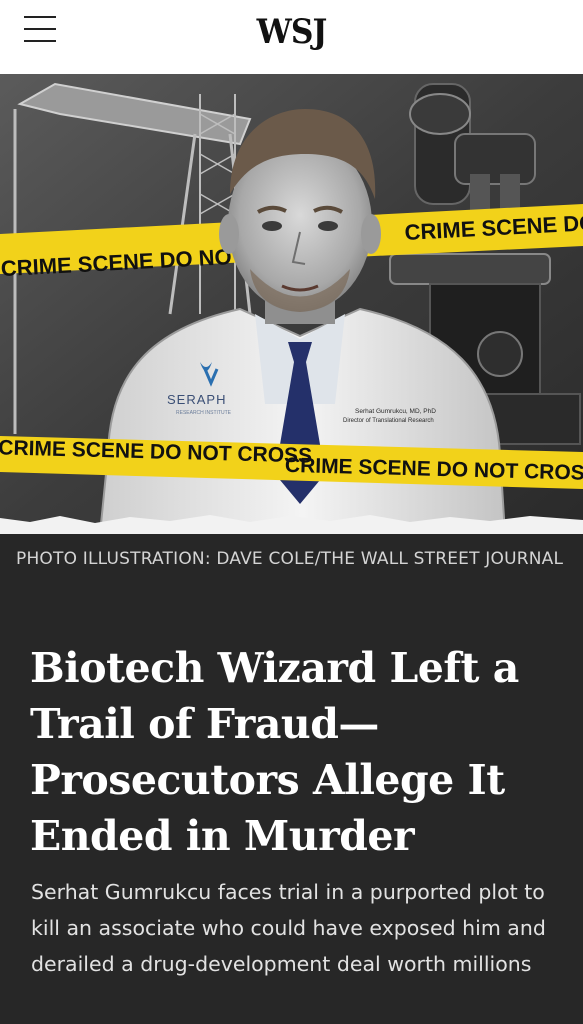 This screenshot has width=583, height=1024. What do you see at coordinates (291, 32) in the screenshot?
I see `wsj-logo: WSJ` at bounding box center [291, 32].